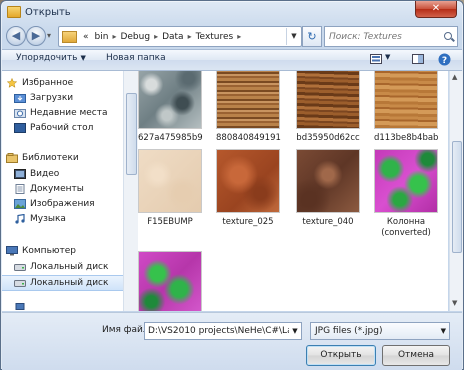 This screenshot has height=370, width=464. Describe the element at coordinates (14, 12) in the screenshot. I see `folder-icon` at that location.